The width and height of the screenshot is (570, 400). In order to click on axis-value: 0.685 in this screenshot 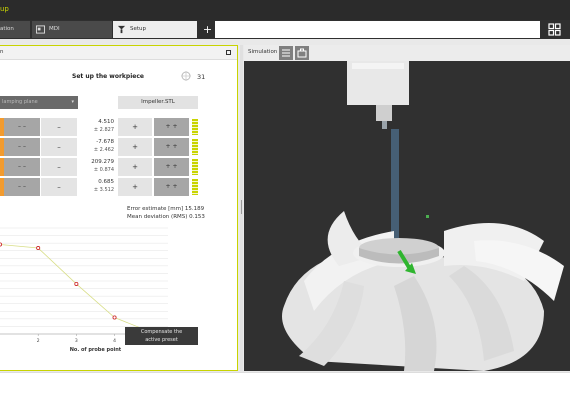, I will do `click(106, 182)`.